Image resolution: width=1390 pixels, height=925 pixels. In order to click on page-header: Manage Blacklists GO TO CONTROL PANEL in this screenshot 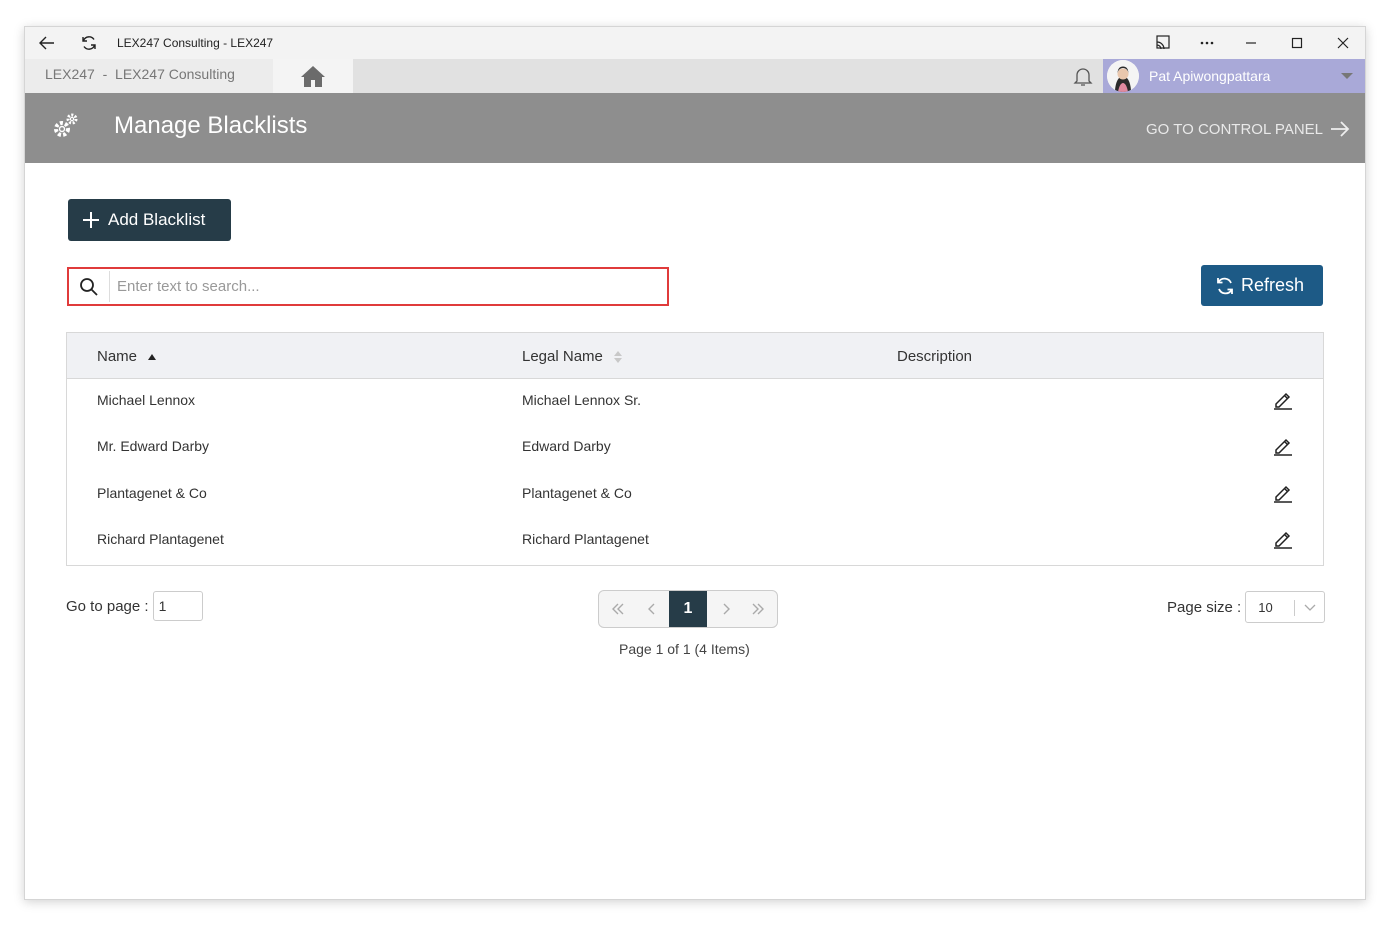, I will do `click(695, 128)`.